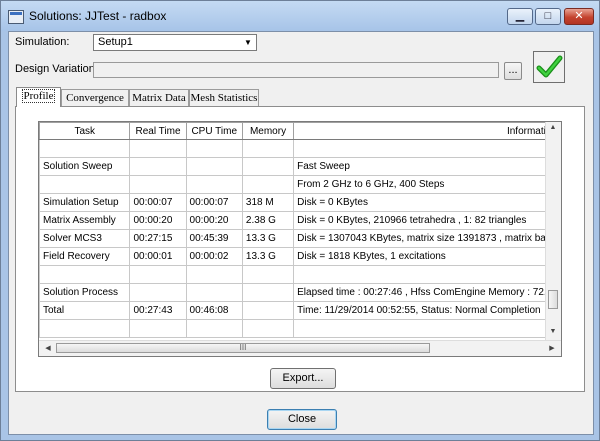 The height and width of the screenshot is (441, 600). What do you see at coordinates (579, 16) in the screenshot?
I see `close-window-button: ✕` at bounding box center [579, 16].